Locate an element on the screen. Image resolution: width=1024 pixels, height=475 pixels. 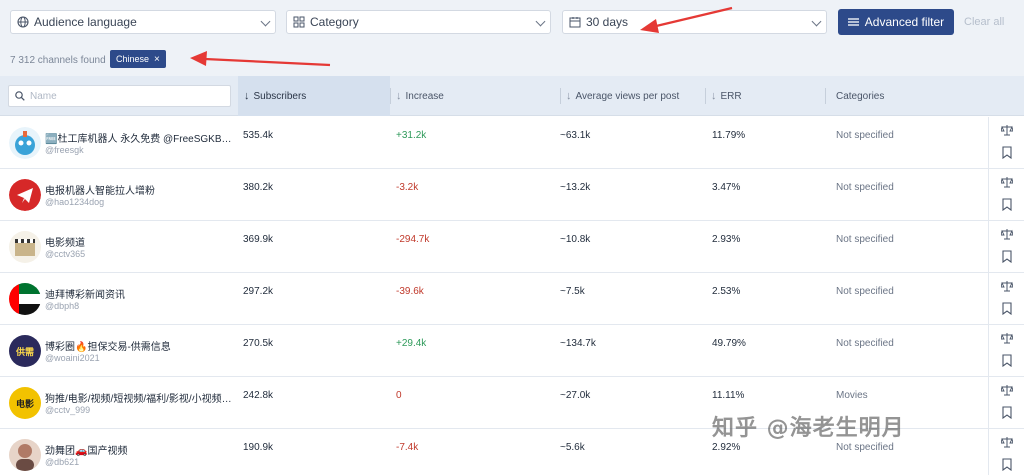
increase-value: -7.4k is located at coordinates (407, 447).